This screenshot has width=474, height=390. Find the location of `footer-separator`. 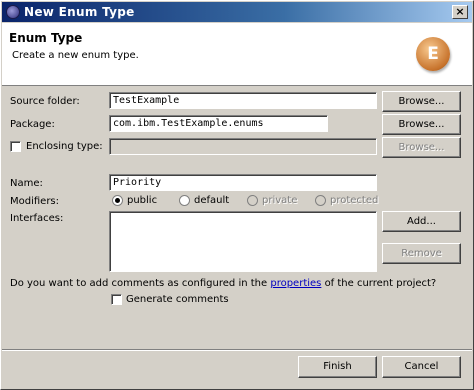

footer-separator is located at coordinates (237, 350).